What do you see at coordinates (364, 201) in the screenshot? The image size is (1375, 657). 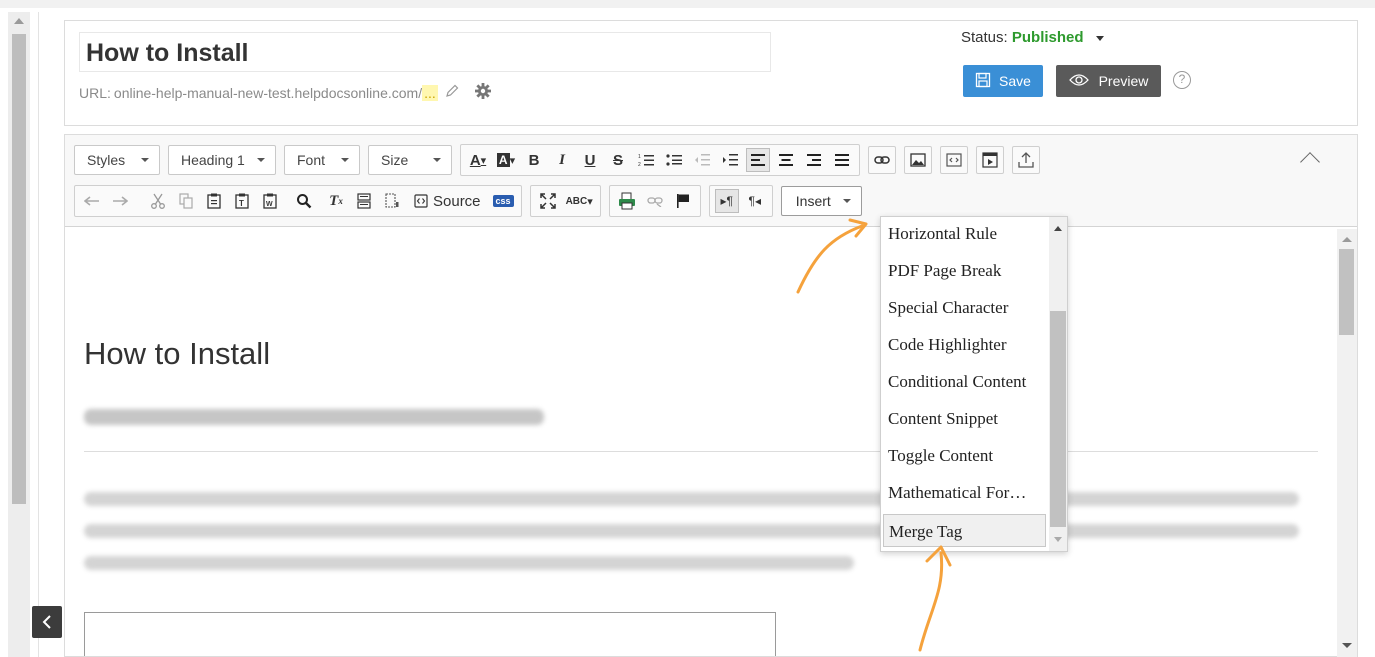 I see `page-break-icon` at bounding box center [364, 201].